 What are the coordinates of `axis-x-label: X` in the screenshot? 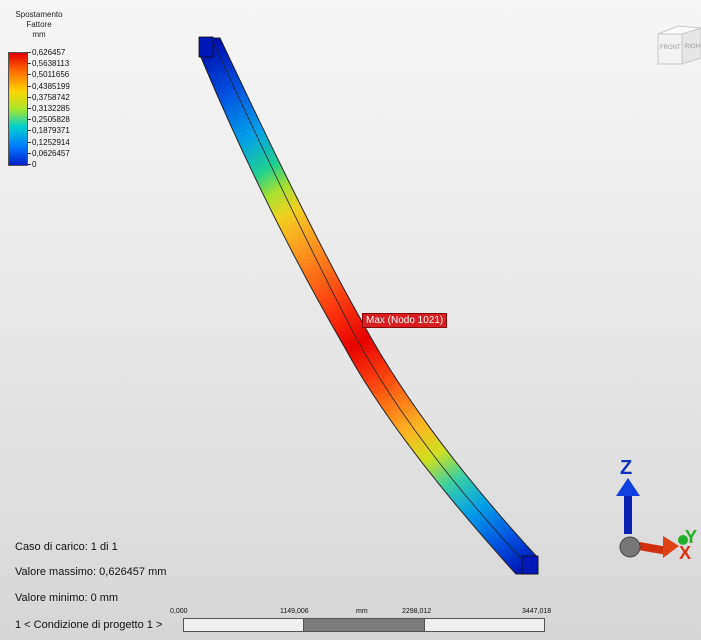 It's located at (685, 553).